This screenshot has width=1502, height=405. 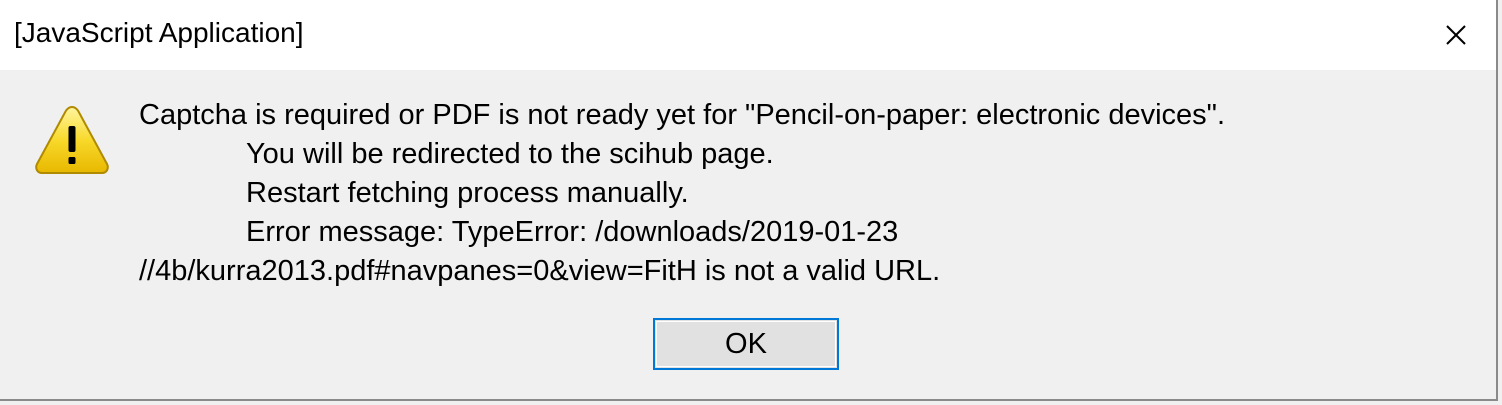 What do you see at coordinates (467, 193) in the screenshot?
I see `message-line: Restart fetching process manually.` at bounding box center [467, 193].